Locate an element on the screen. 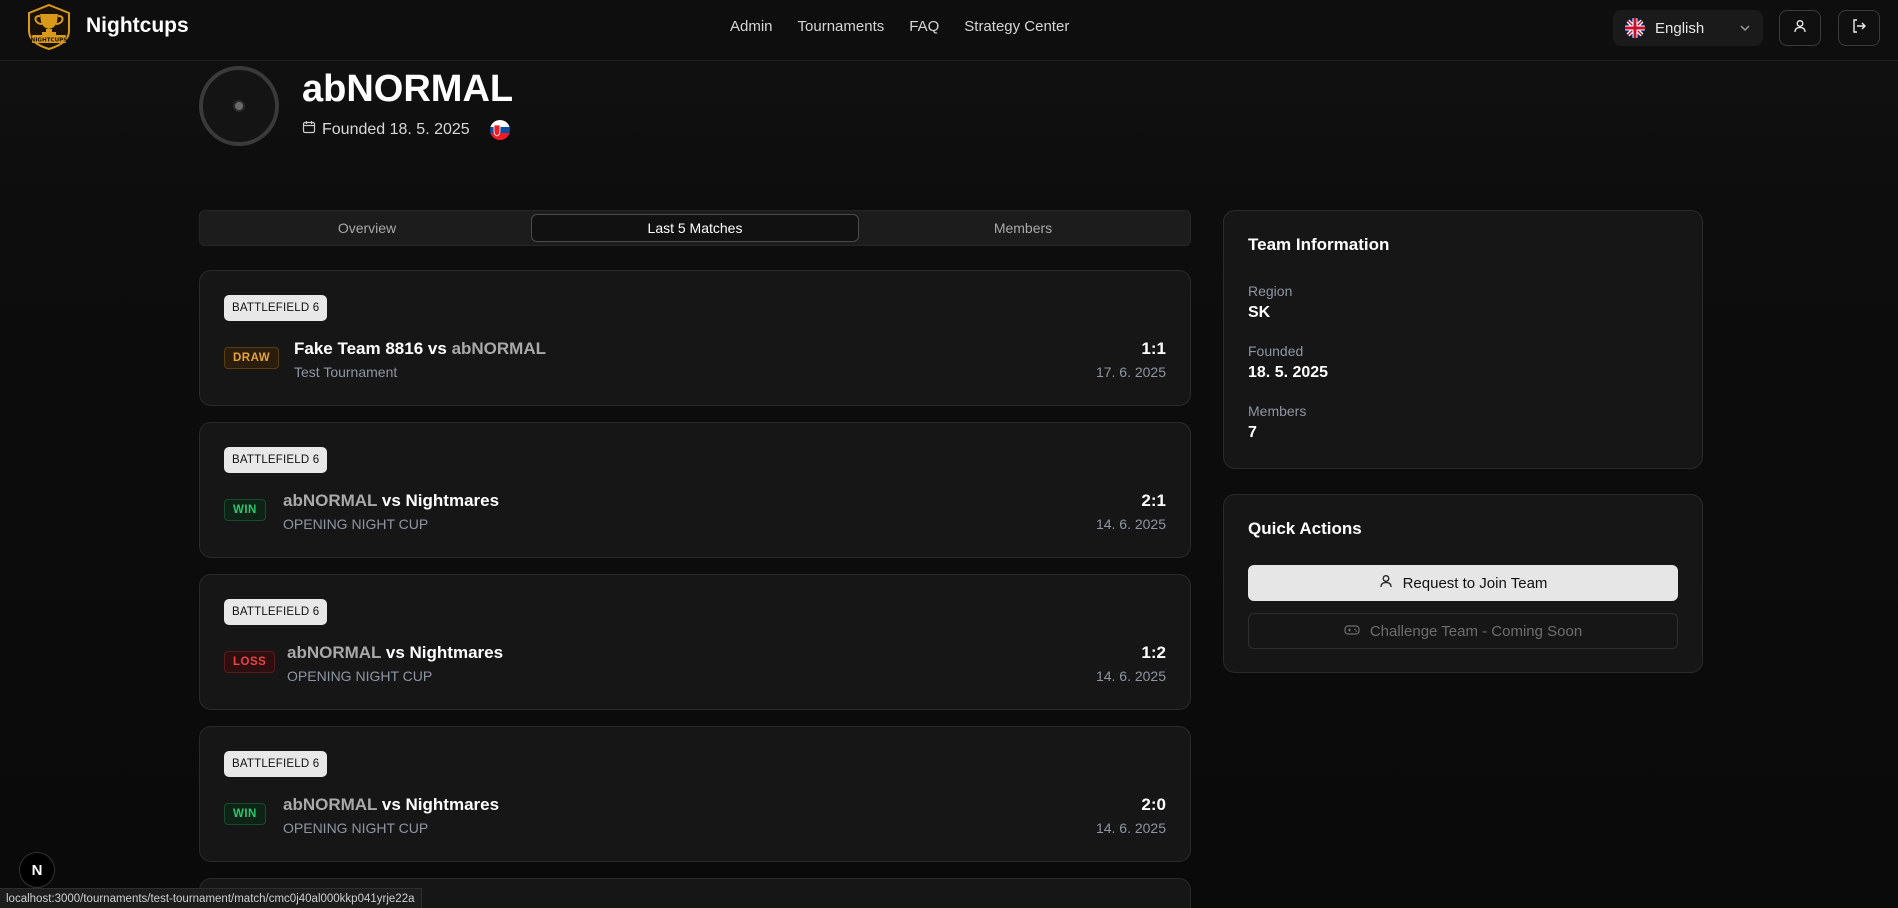 This screenshot has width=1898, height=908. slovakia-flag-icon is located at coordinates (500, 130).